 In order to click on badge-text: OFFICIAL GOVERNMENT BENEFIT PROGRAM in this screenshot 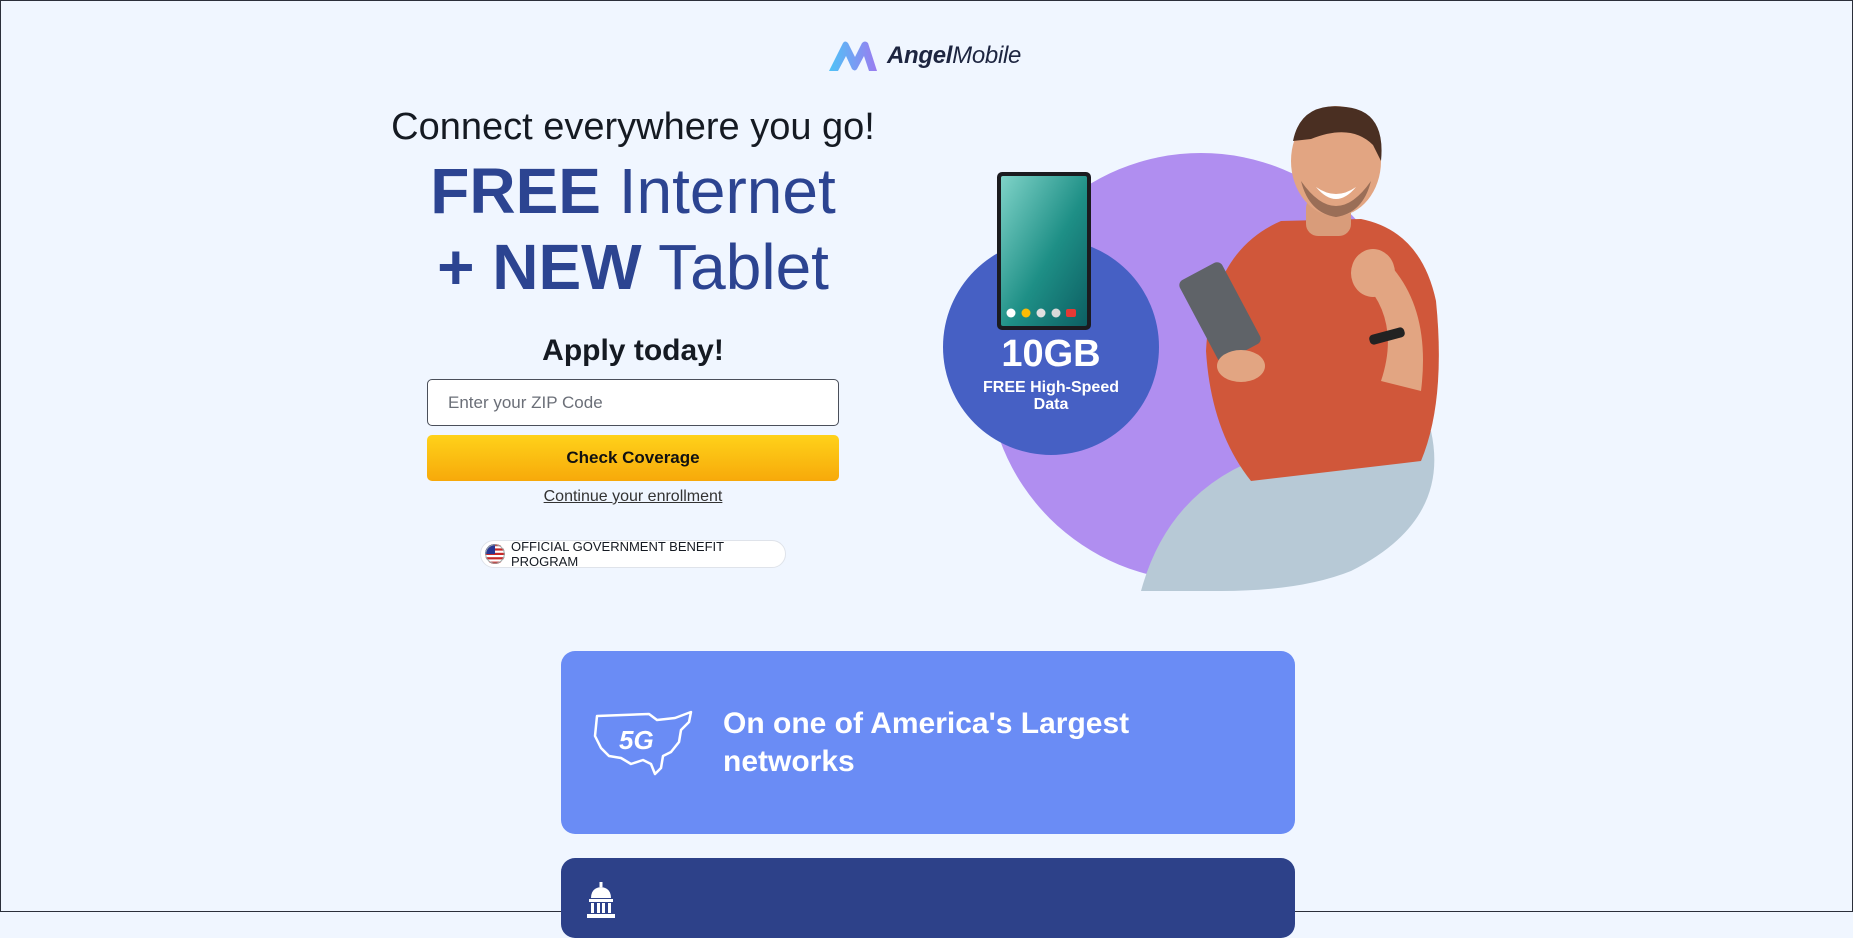, I will do `click(617, 554)`.